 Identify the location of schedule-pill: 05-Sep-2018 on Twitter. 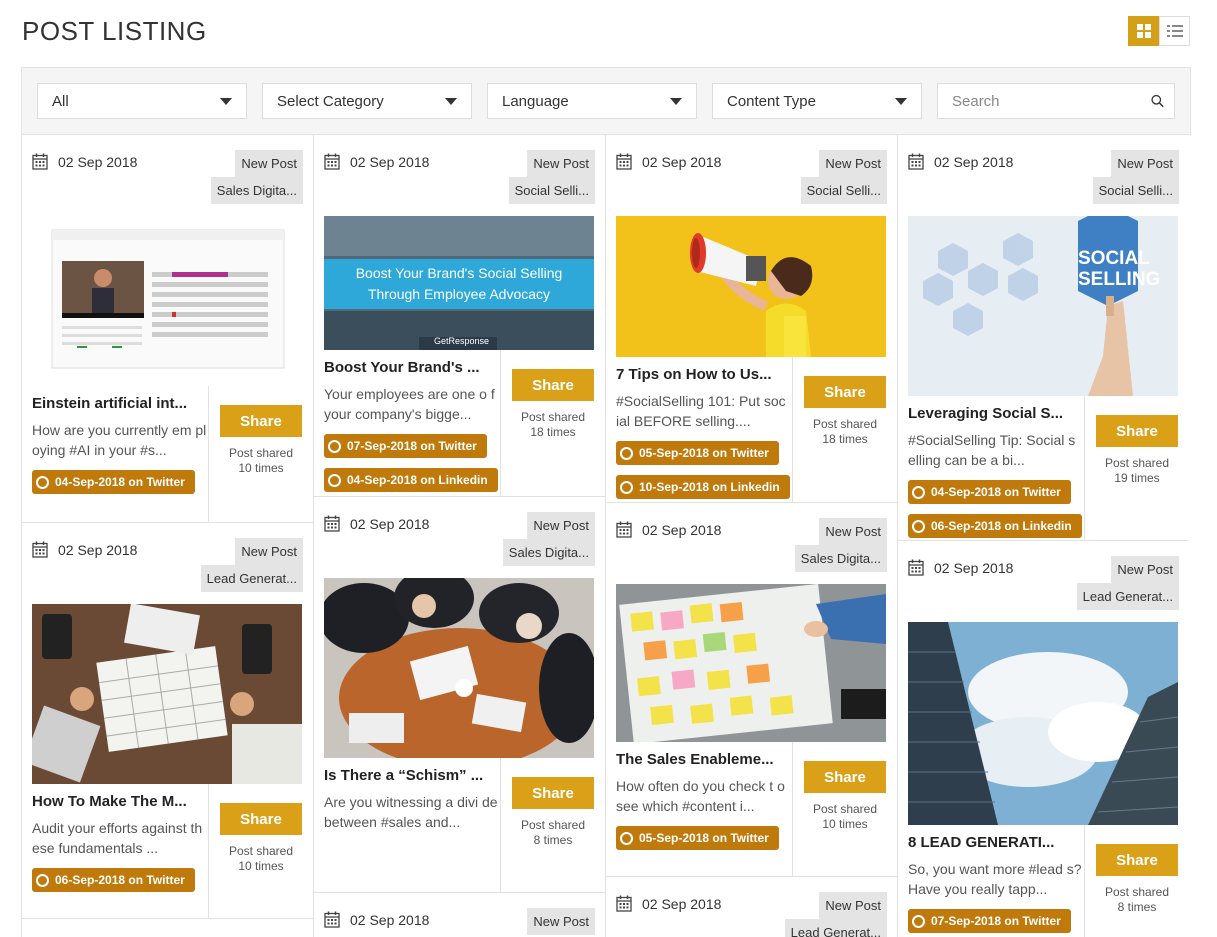
(697, 453).